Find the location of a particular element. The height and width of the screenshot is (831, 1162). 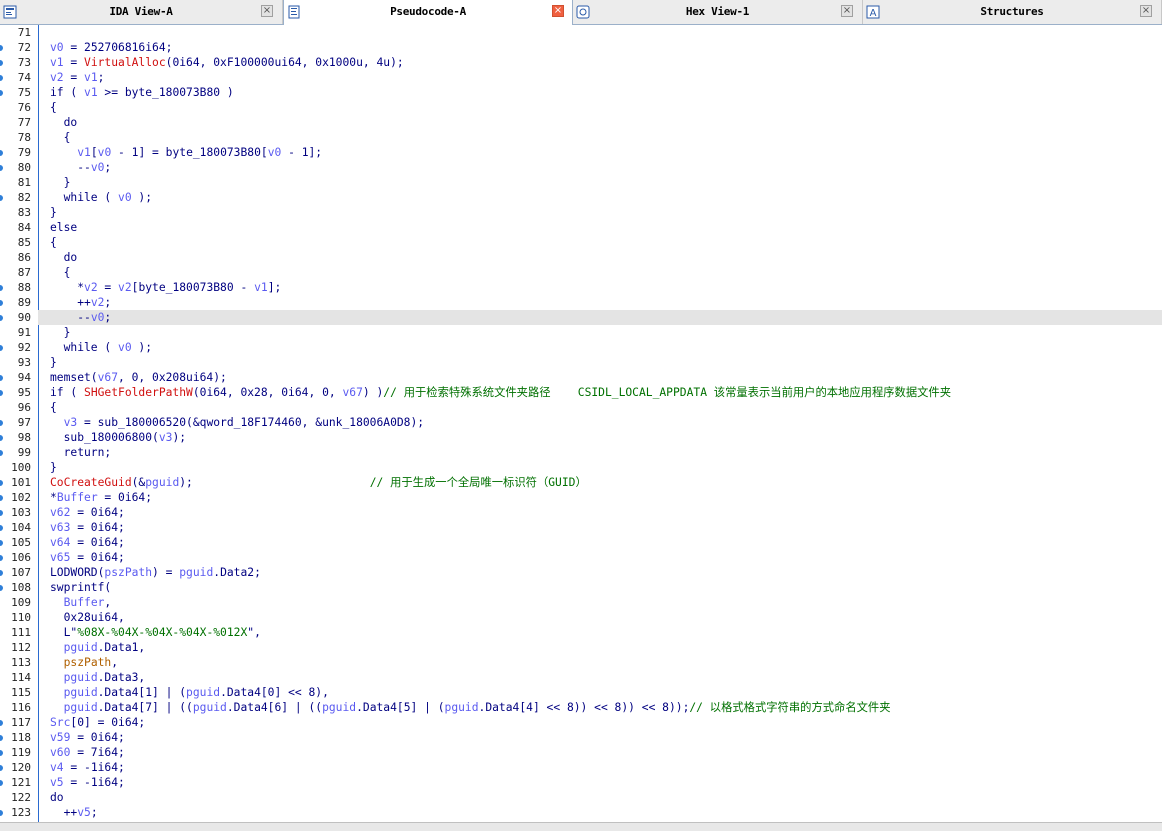

code-line: v64 = 0i64; is located at coordinates (600, 542).